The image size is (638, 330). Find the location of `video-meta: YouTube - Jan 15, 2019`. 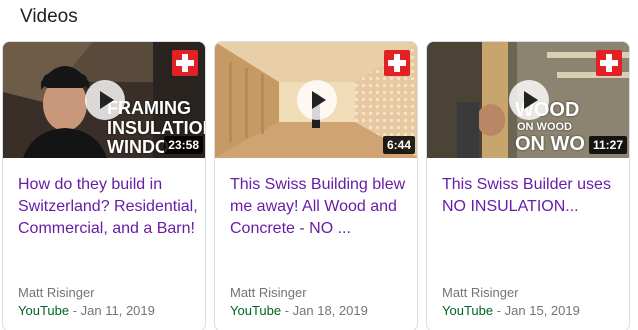

video-meta: YouTube - Jan 15, 2019 is located at coordinates (511, 310).